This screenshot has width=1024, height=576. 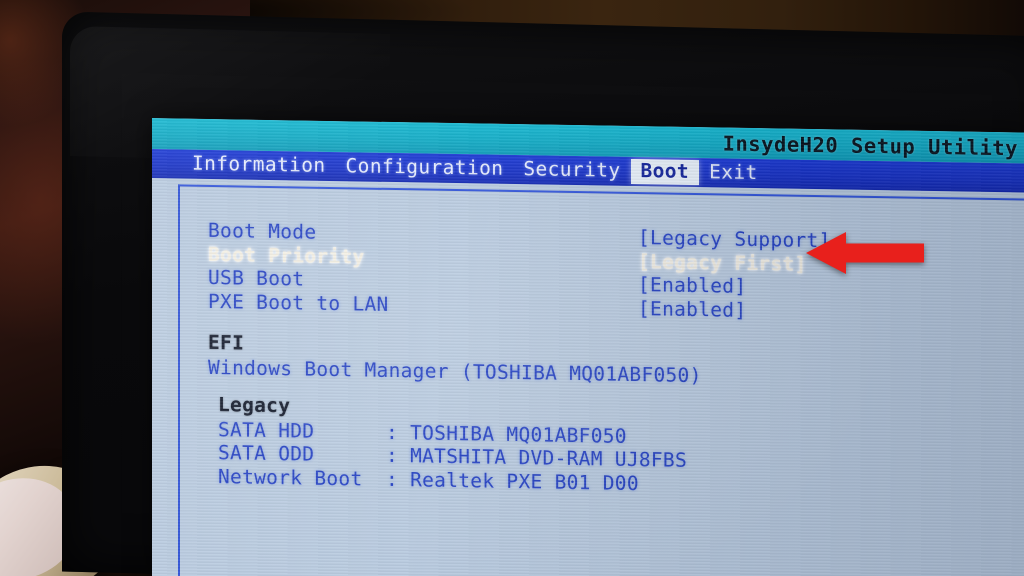 What do you see at coordinates (518, 434) in the screenshot?
I see `legacy-value-sata-hdd: TOSHIBA MQ01ABF050` at bounding box center [518, 434].